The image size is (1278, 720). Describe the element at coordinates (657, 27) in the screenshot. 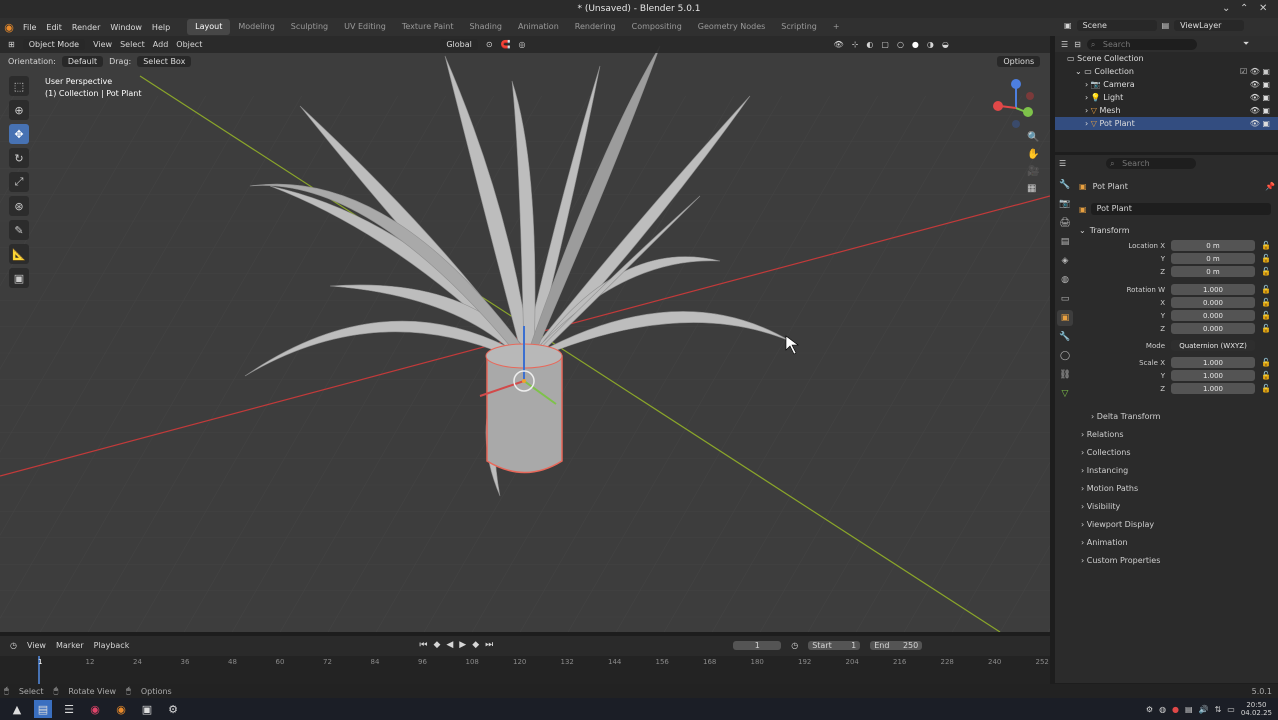

I see `tab-compositing: Compositing` at that location.